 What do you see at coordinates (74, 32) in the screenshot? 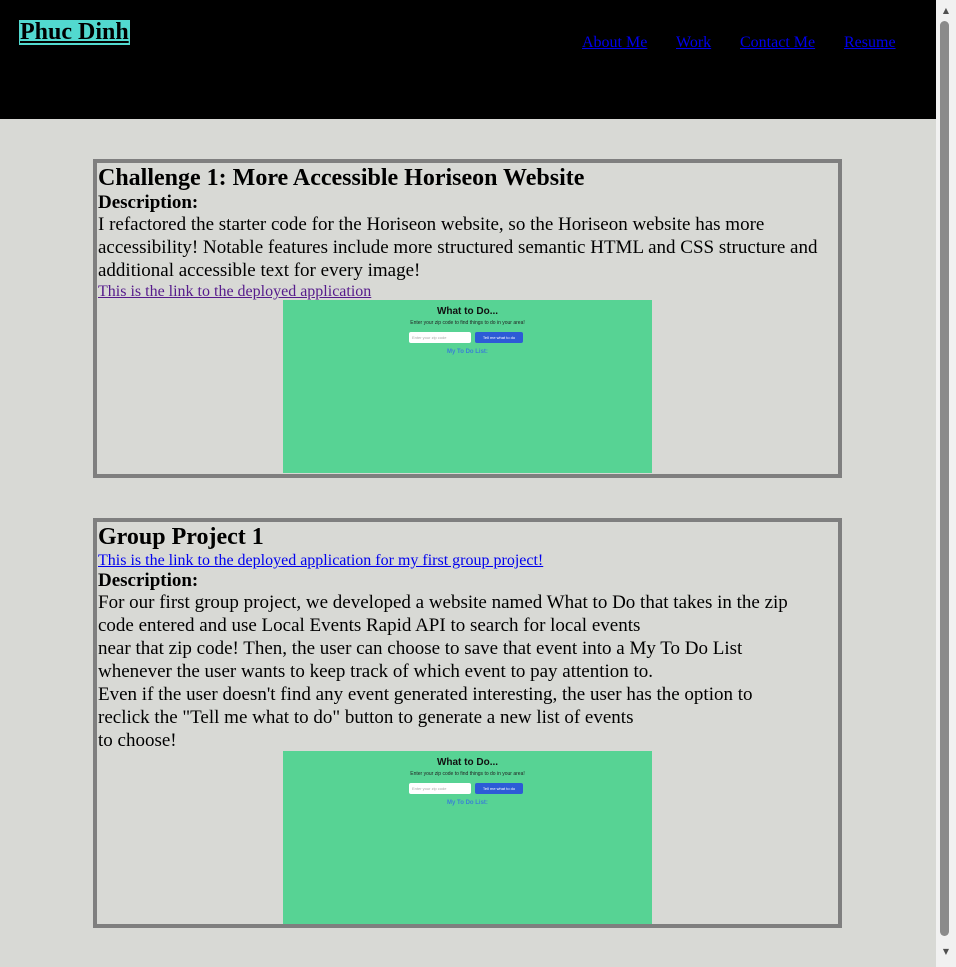
I see `site-brand: Phuc Dinh` at bounding box center [74, 32].